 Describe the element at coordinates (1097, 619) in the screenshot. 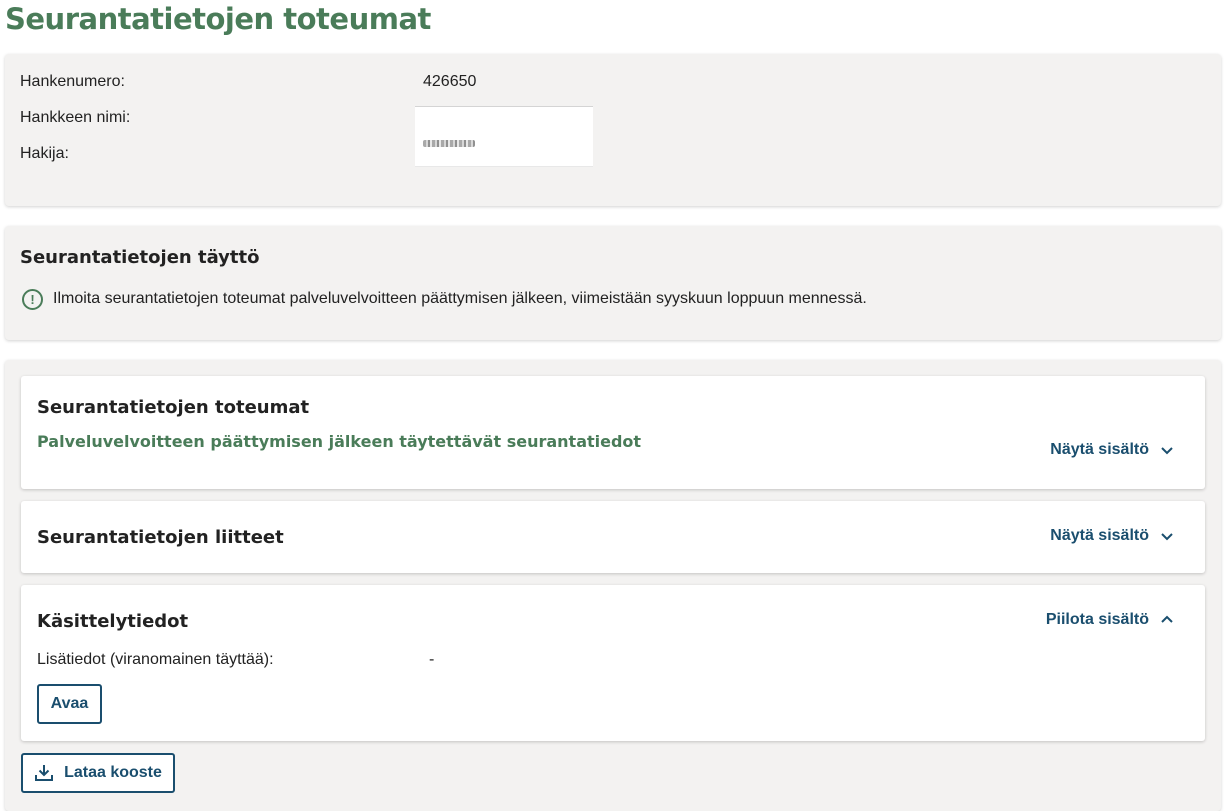

I see `toggle-label: Piilota sisältö` at that location.